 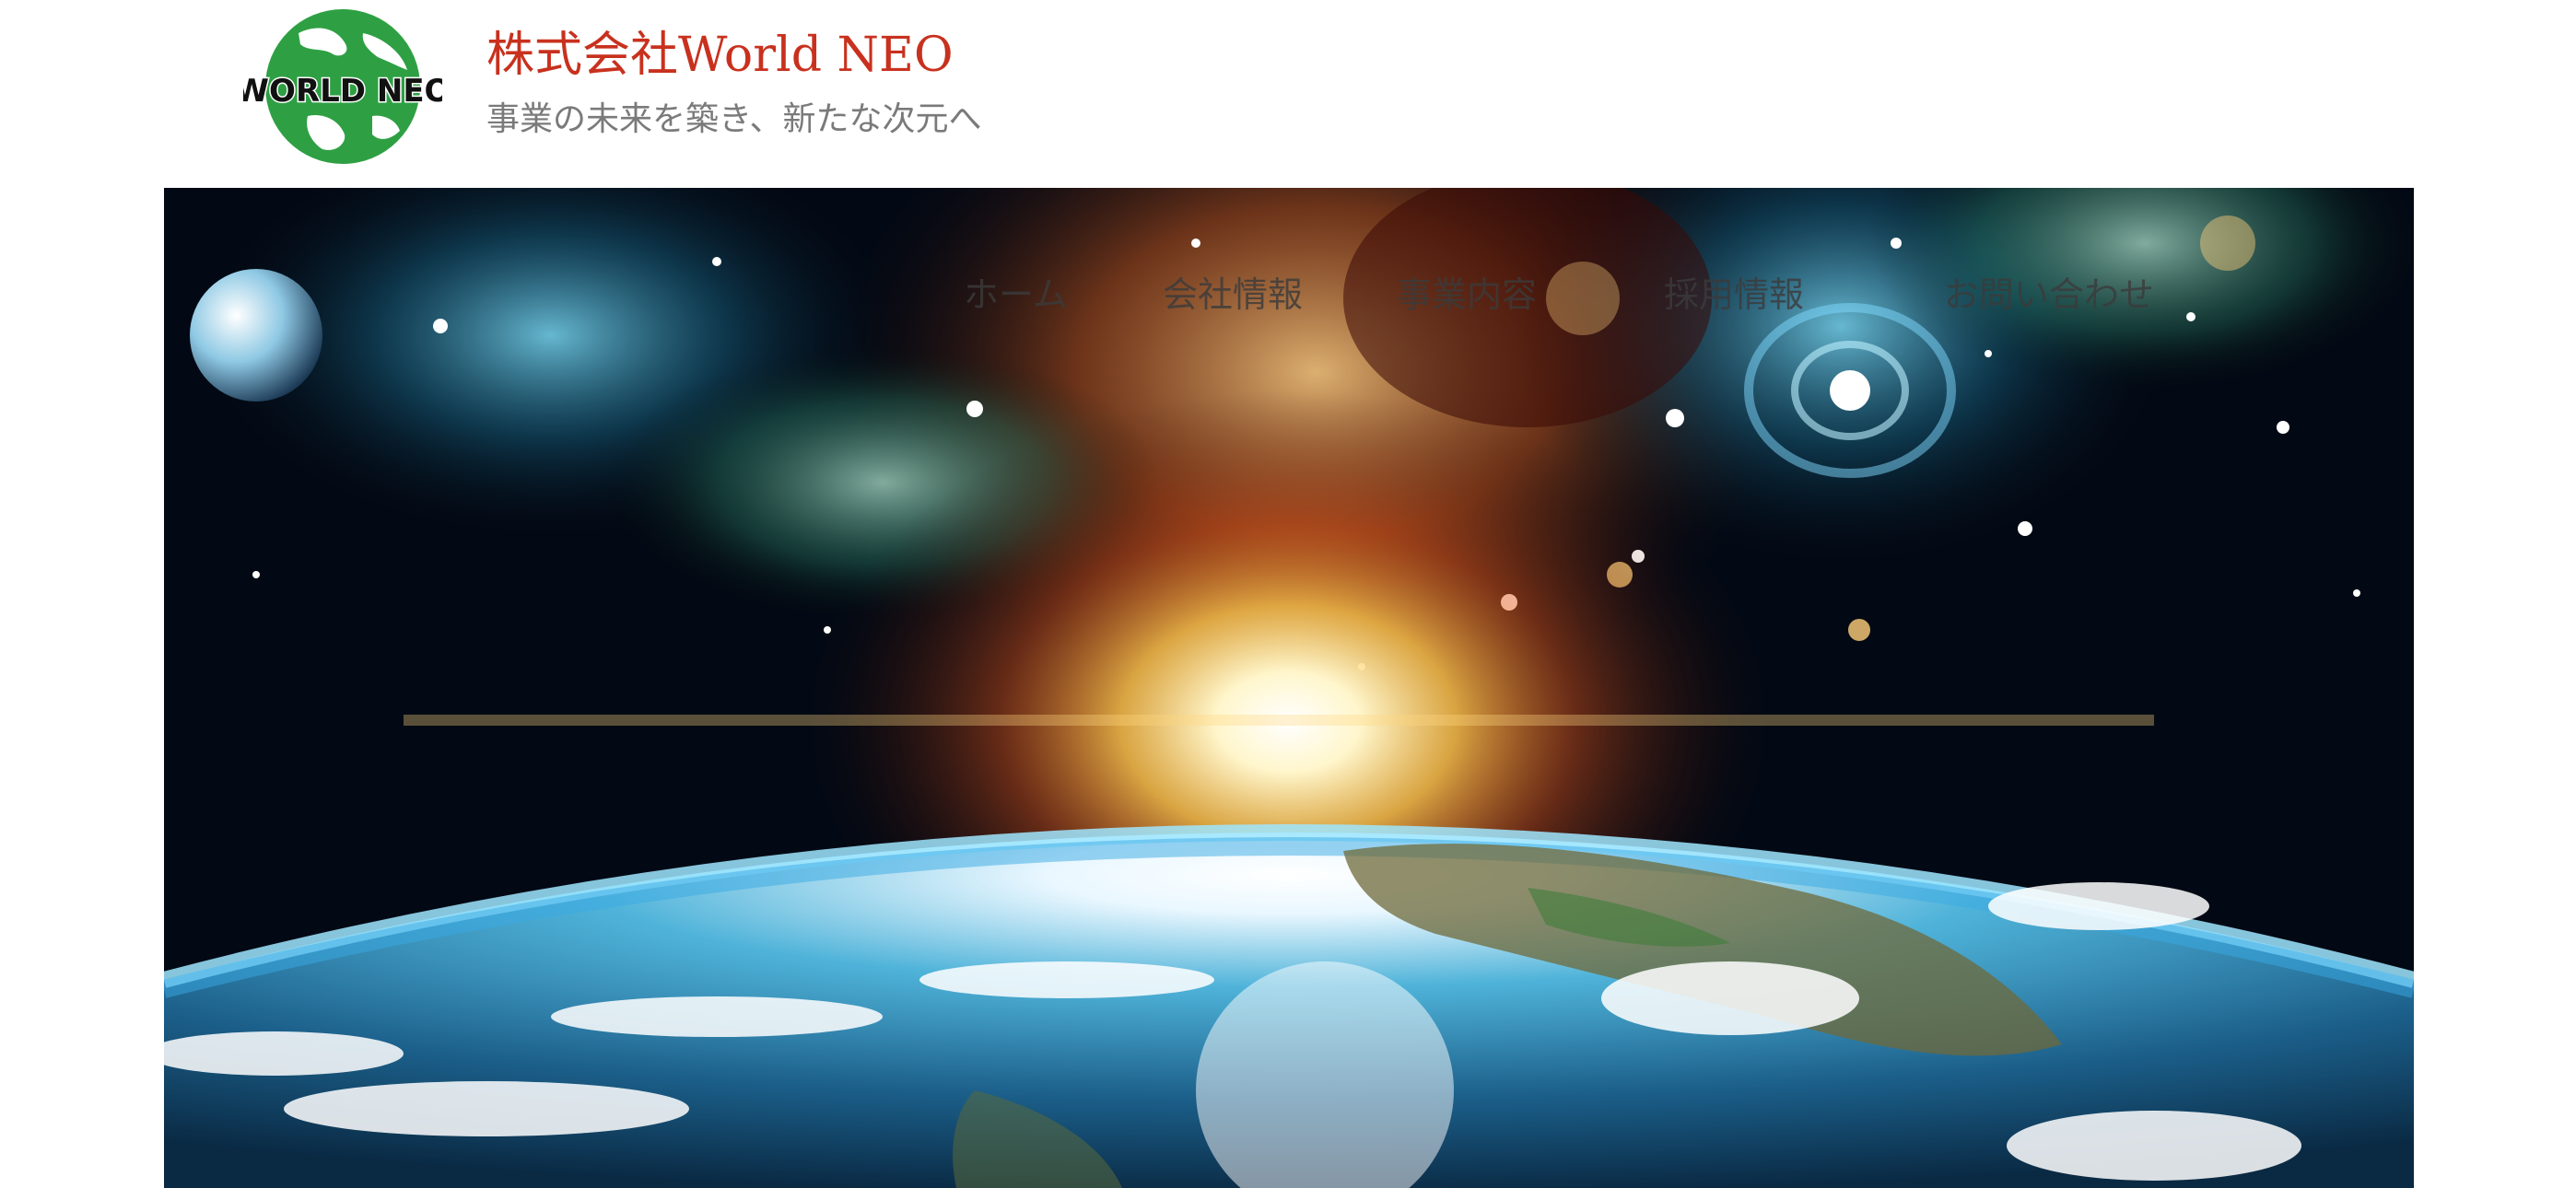 What do you see at coordinates (2049, 294) in the screenshot?
I see `nav-item-contact: お問い合わせ` at bounding box center [2049, 294].